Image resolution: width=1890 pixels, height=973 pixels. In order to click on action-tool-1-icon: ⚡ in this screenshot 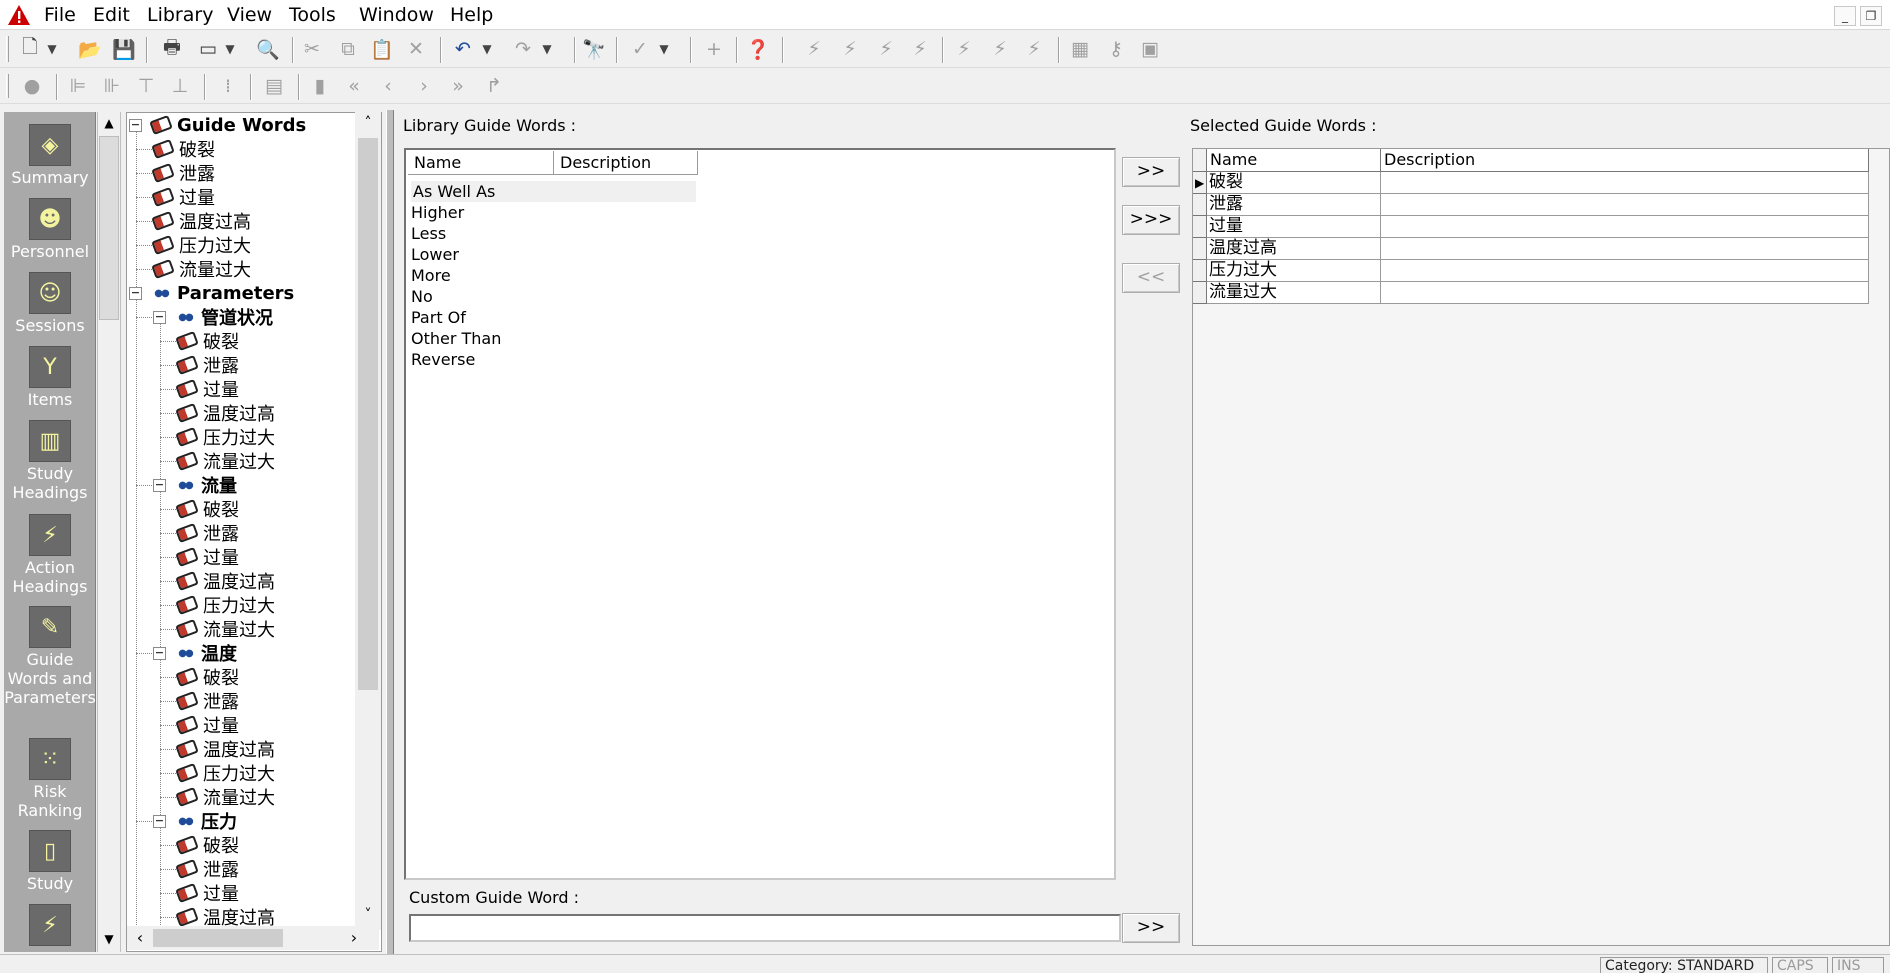, I will do `click(814, 49)`.